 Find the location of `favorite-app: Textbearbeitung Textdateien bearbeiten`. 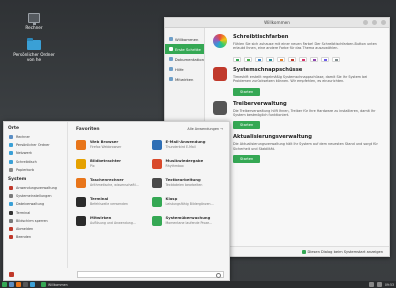

favorite-app: Textbearbeitung Textdateien bearbeiten is located at coordinates (187, 182).